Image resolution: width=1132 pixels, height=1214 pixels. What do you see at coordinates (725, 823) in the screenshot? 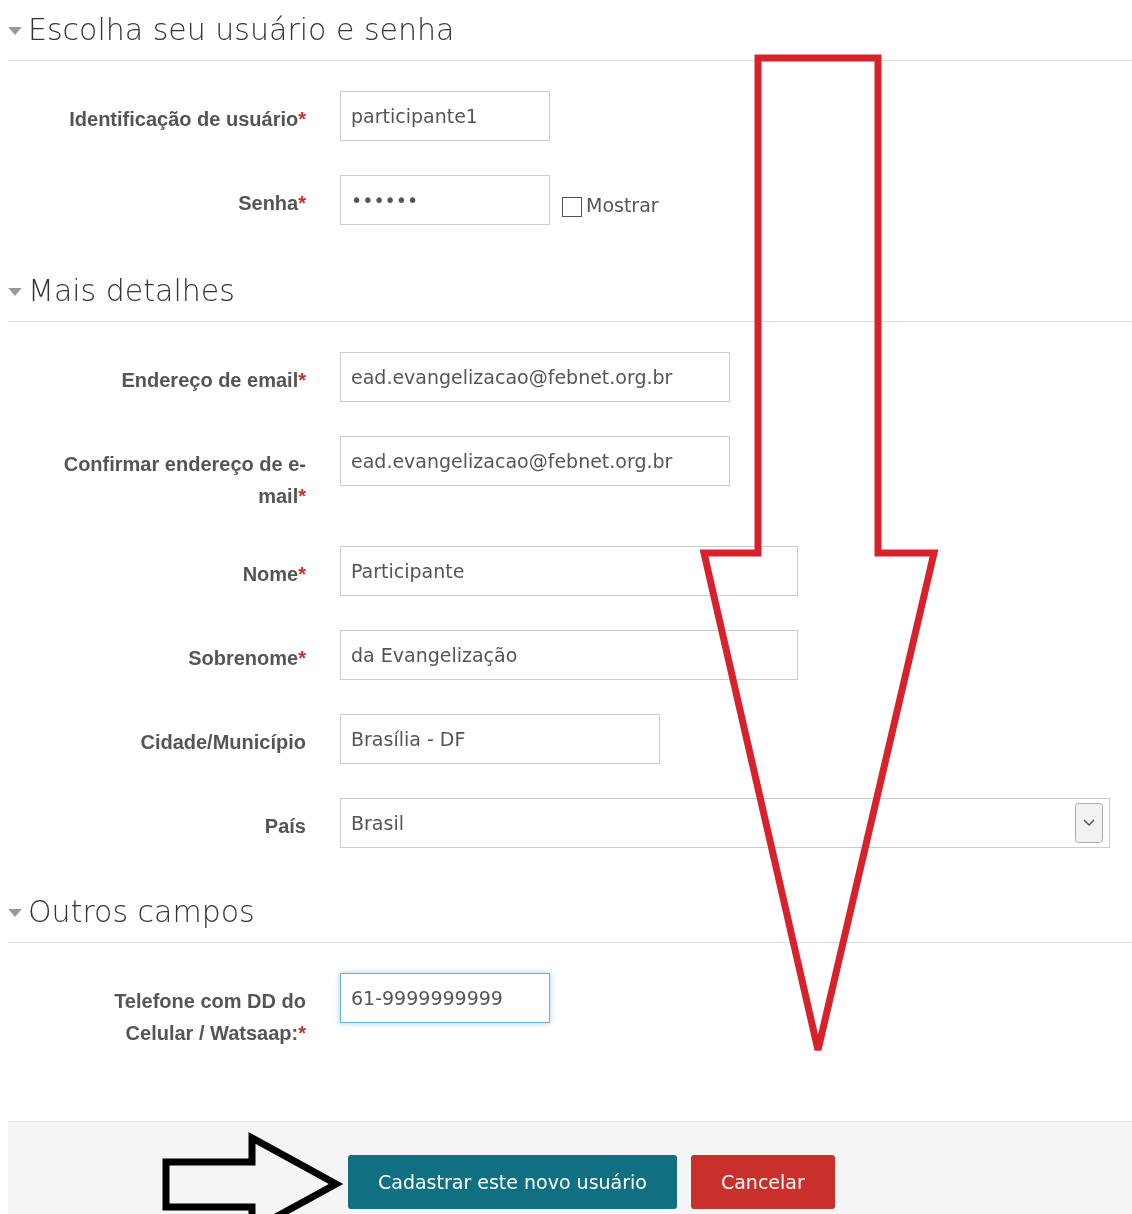
I see `country-select: Brasil` at bounding box center [725, 823].